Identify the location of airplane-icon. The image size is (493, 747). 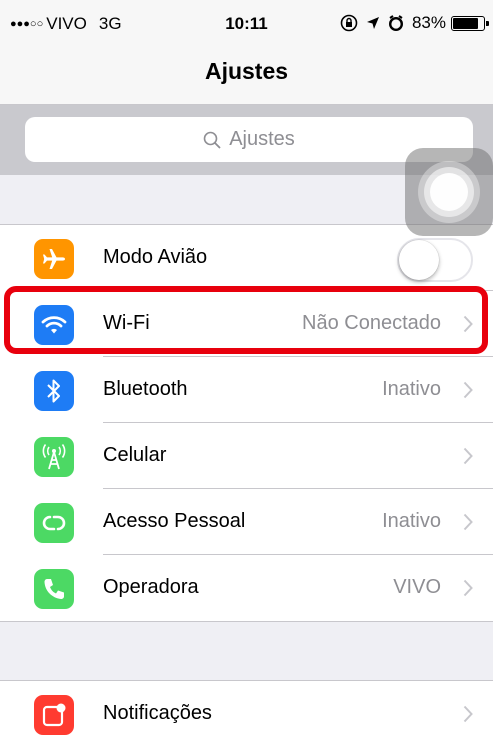
(54, 259).